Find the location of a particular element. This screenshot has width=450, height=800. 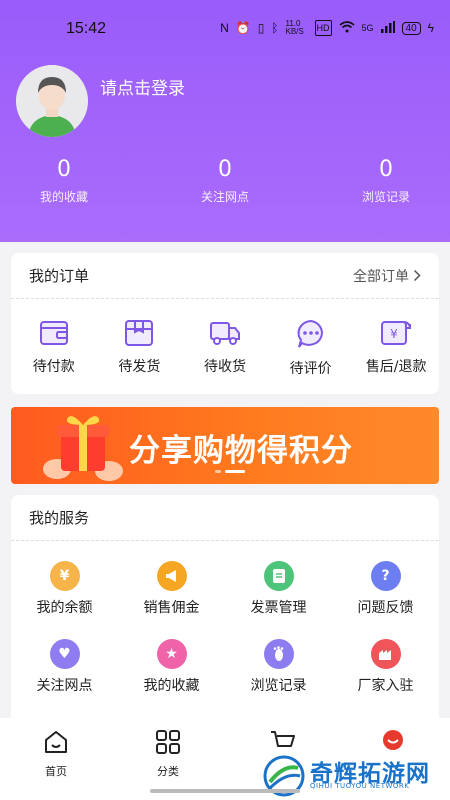

tab-category: 分类 is located at coordinates (168, 753).